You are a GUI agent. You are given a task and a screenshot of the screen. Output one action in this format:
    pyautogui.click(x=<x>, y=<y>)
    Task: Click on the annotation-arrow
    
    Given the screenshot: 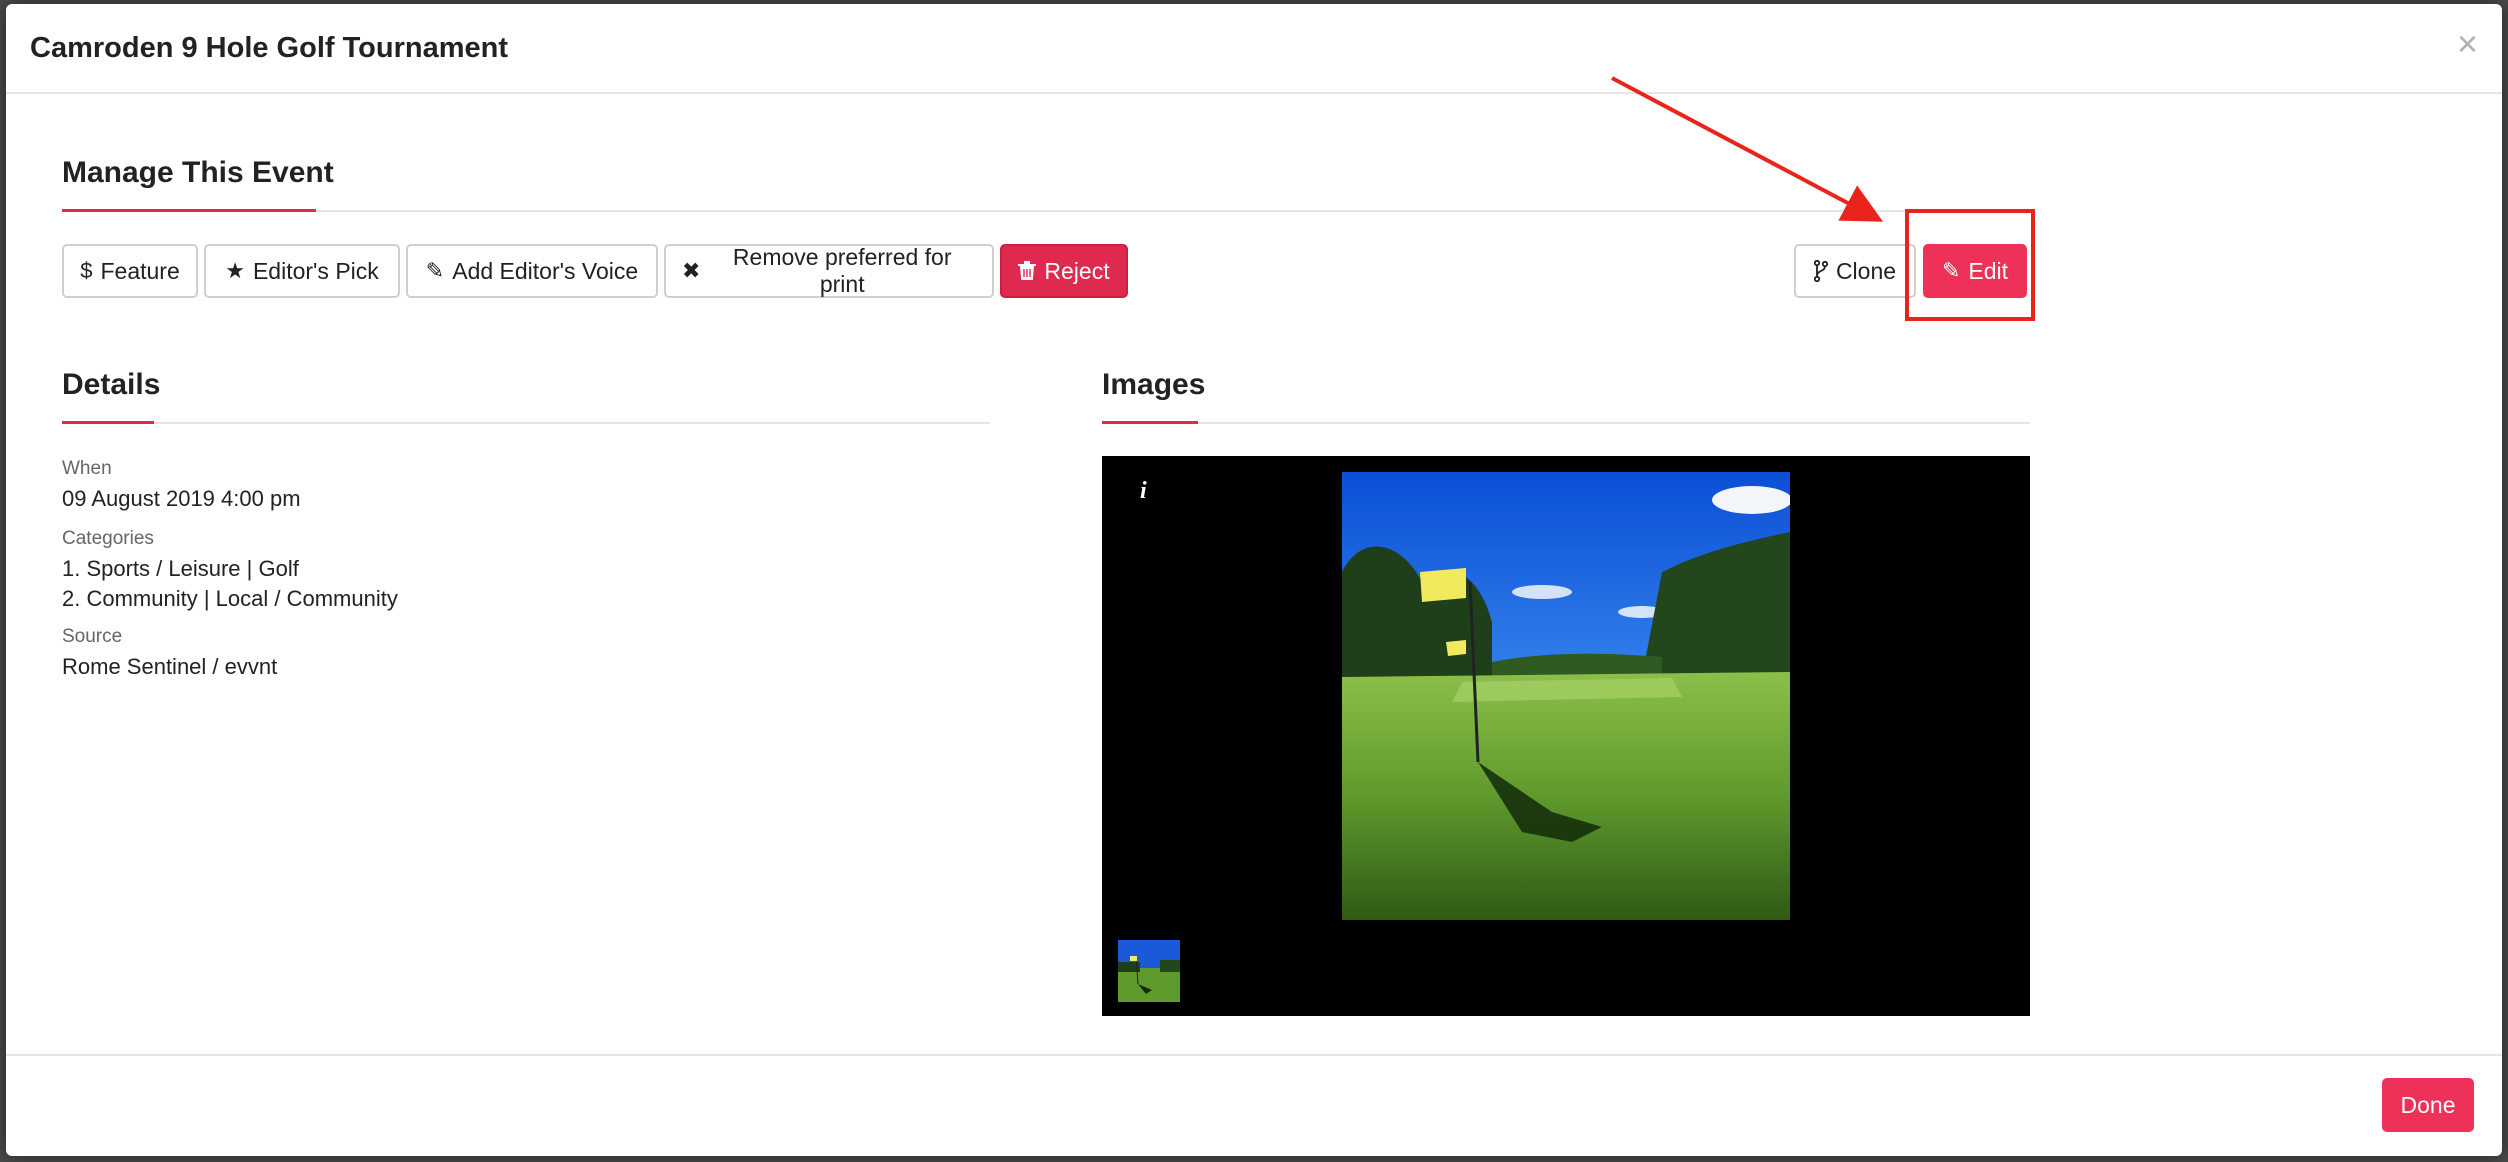 What is the action you would take?
    pyautogui.click(x=1747, y=149)
    